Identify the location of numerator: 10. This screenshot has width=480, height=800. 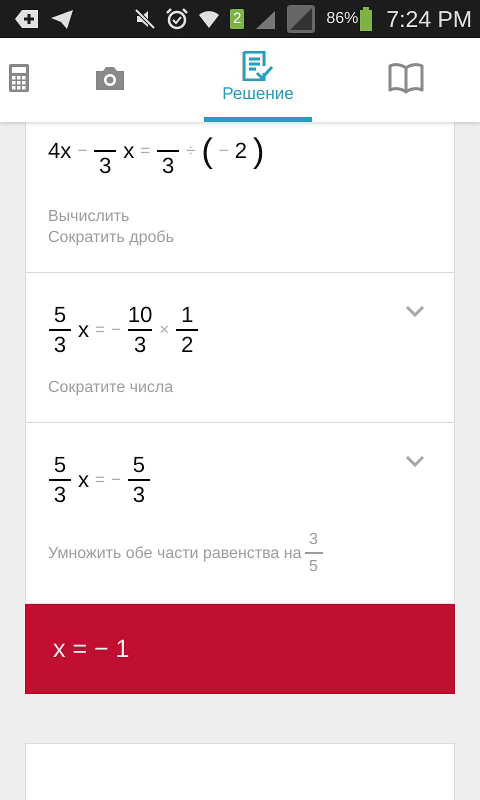
(140, 315).